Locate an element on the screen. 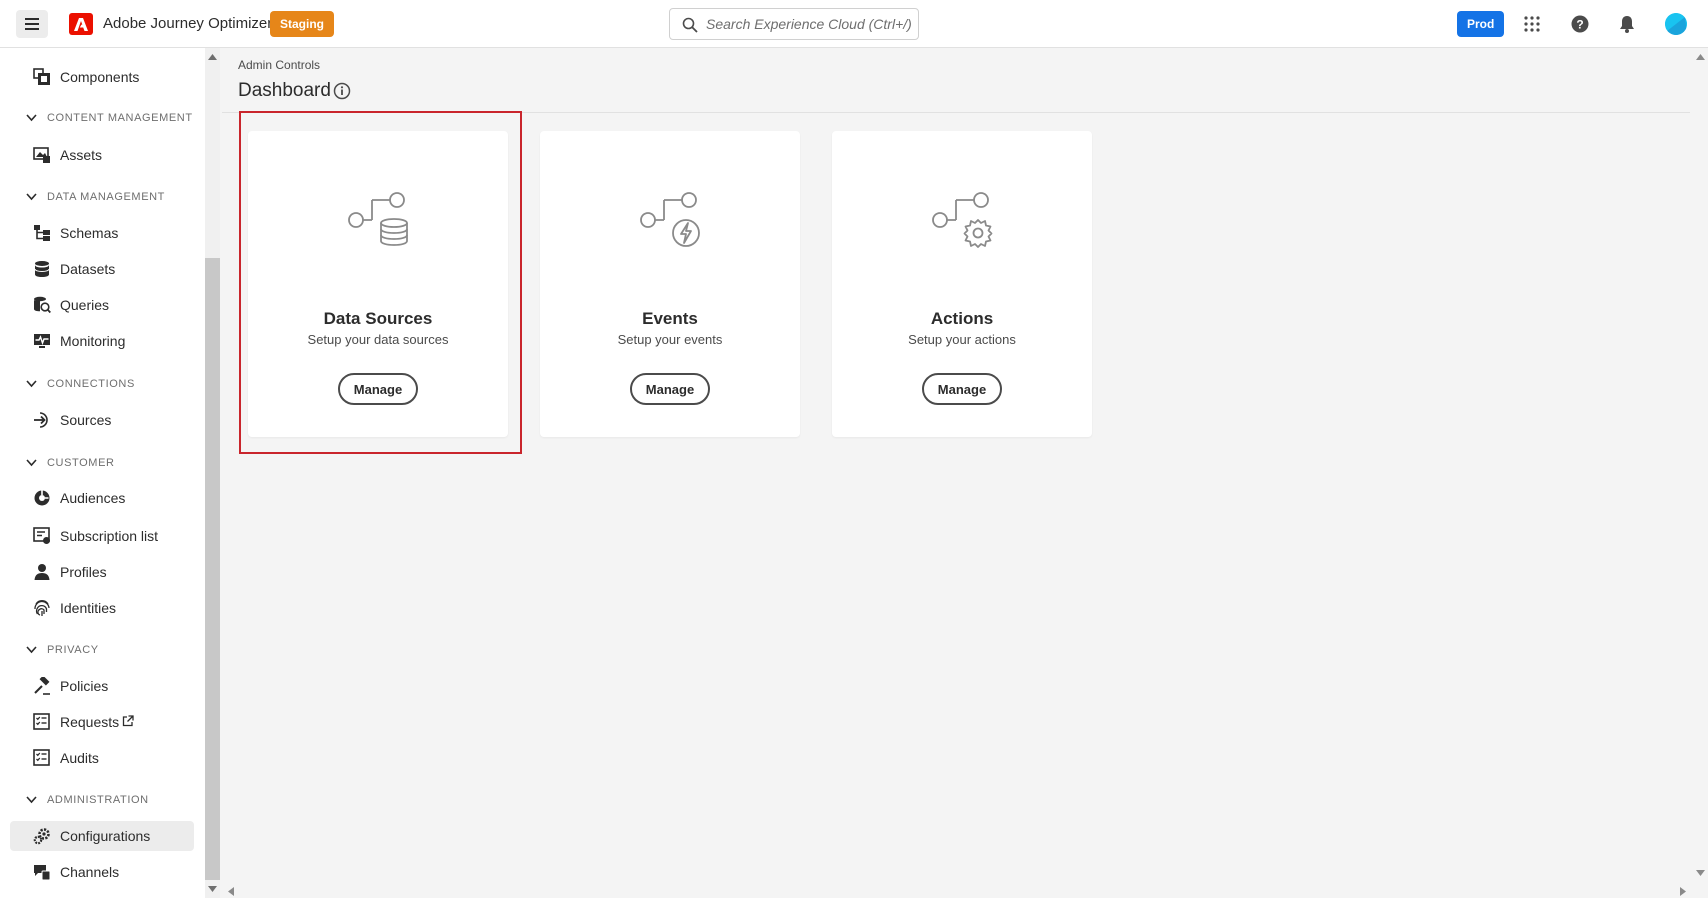 The image size is (1708, 898). schemas-icon is located at coordinates (42, 233).